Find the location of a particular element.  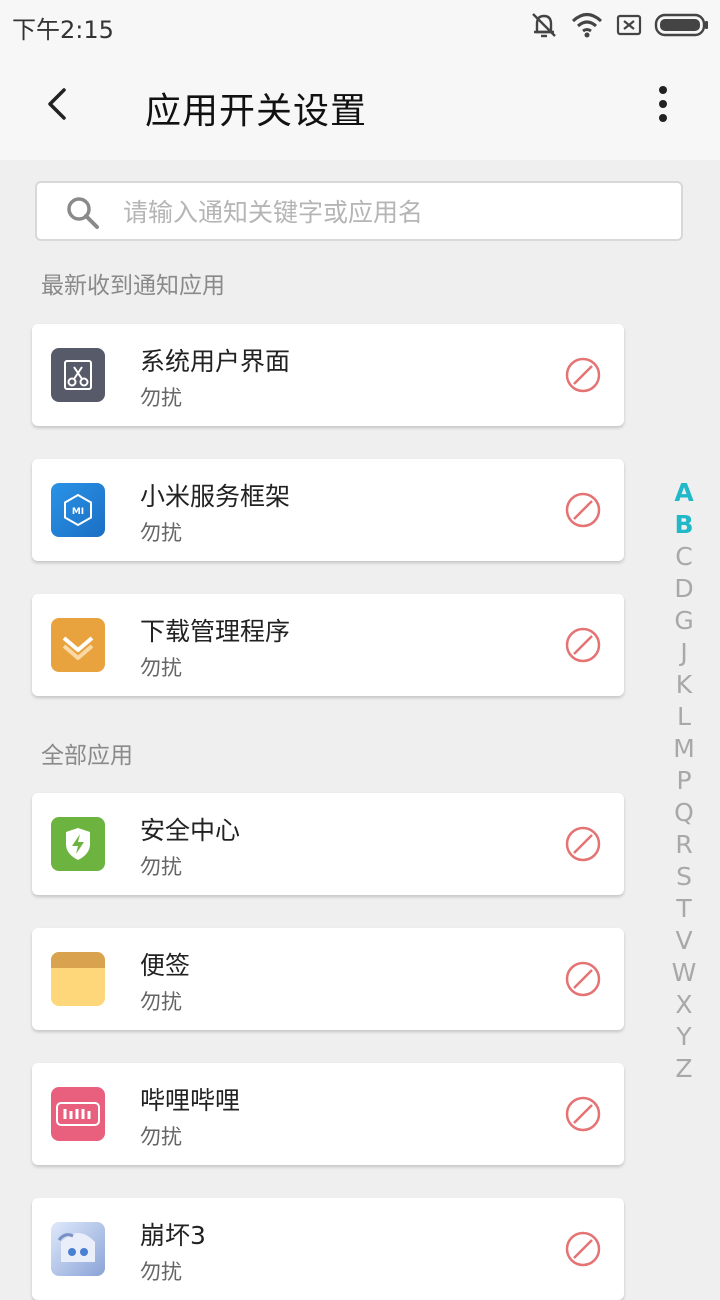

app-card-mi-service: MI 小米服务框架 勿扰 is located at coordinates (328, 510).